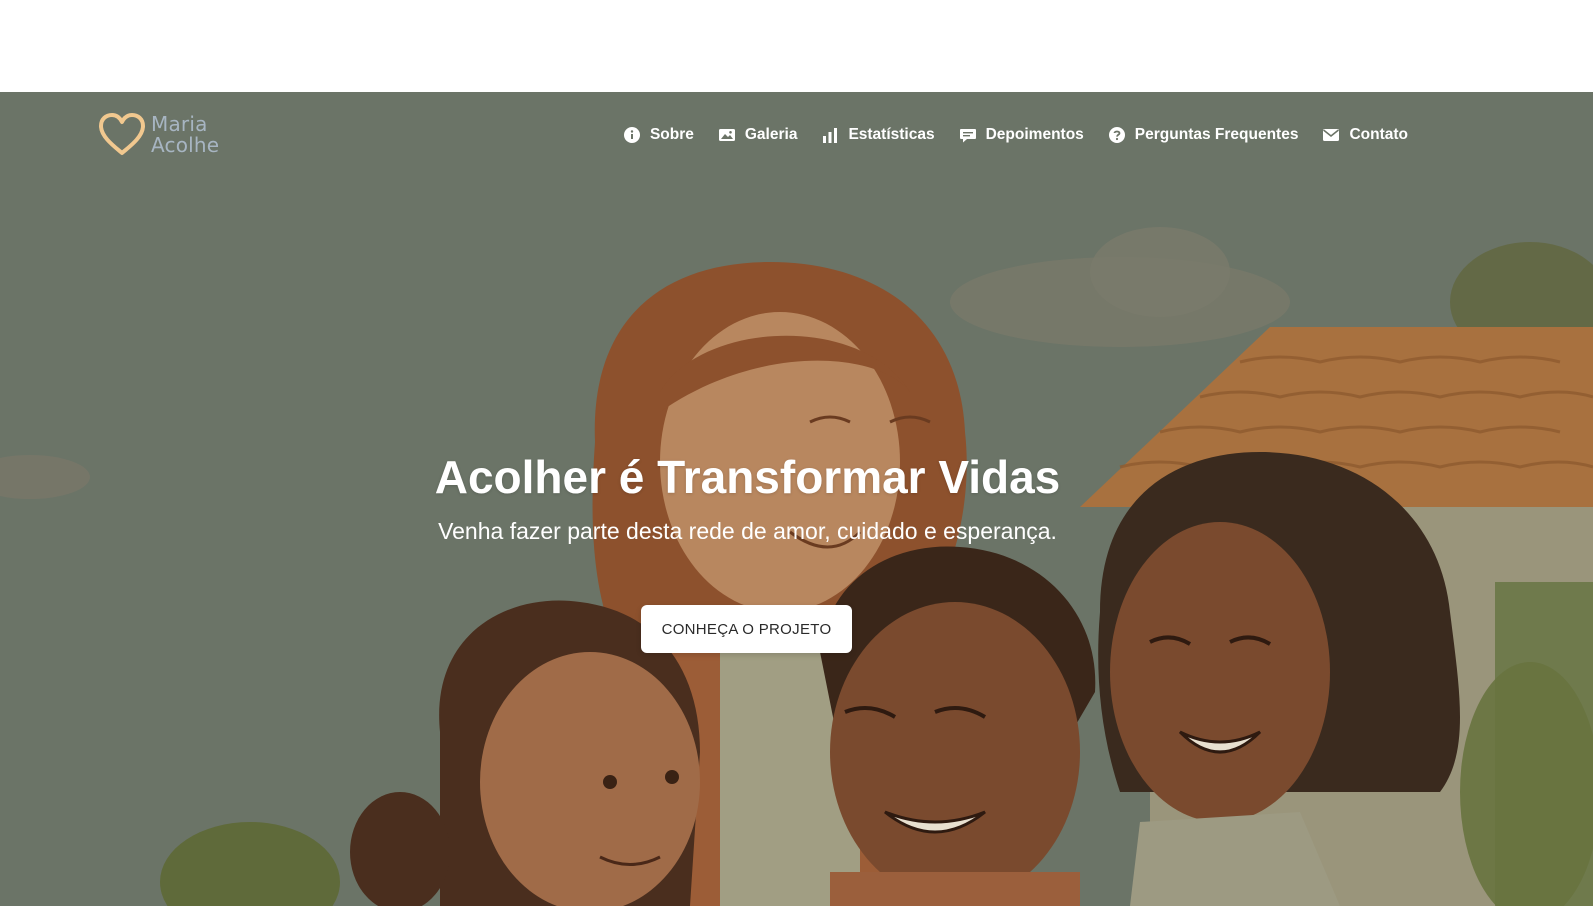 This screenshot has width=1593, height=906. I want to click on logo-name-line1: Maria, so click(179, 124).